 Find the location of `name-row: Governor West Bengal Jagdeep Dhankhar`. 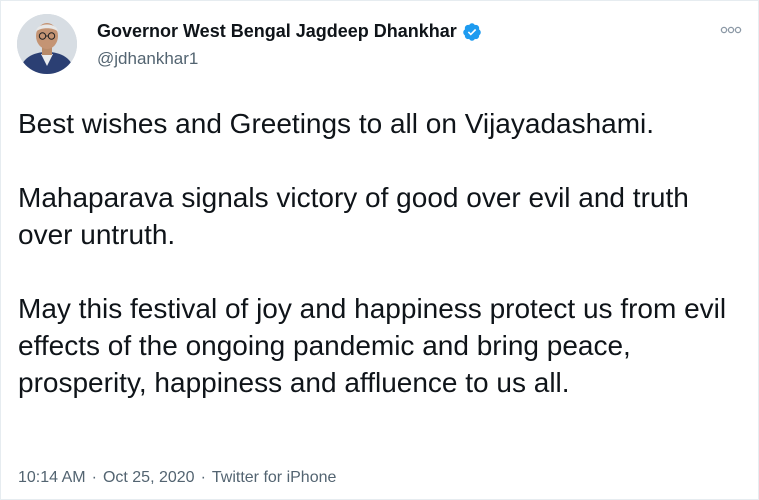

name-row: Governor West Bengal Jagdeep Dhankhar is located at coordinates (289, 31).